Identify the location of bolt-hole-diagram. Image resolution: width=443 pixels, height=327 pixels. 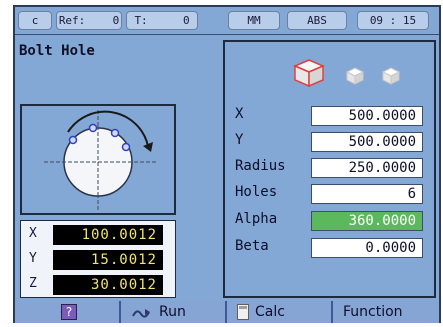
(98, 159).